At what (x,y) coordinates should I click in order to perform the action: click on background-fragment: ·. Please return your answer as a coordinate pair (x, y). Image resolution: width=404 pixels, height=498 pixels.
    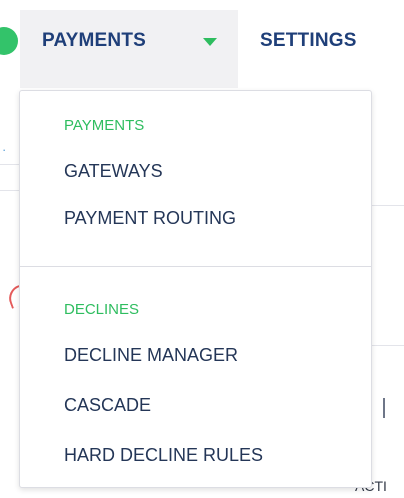
    Looking at the image, I should click on (4, 149).